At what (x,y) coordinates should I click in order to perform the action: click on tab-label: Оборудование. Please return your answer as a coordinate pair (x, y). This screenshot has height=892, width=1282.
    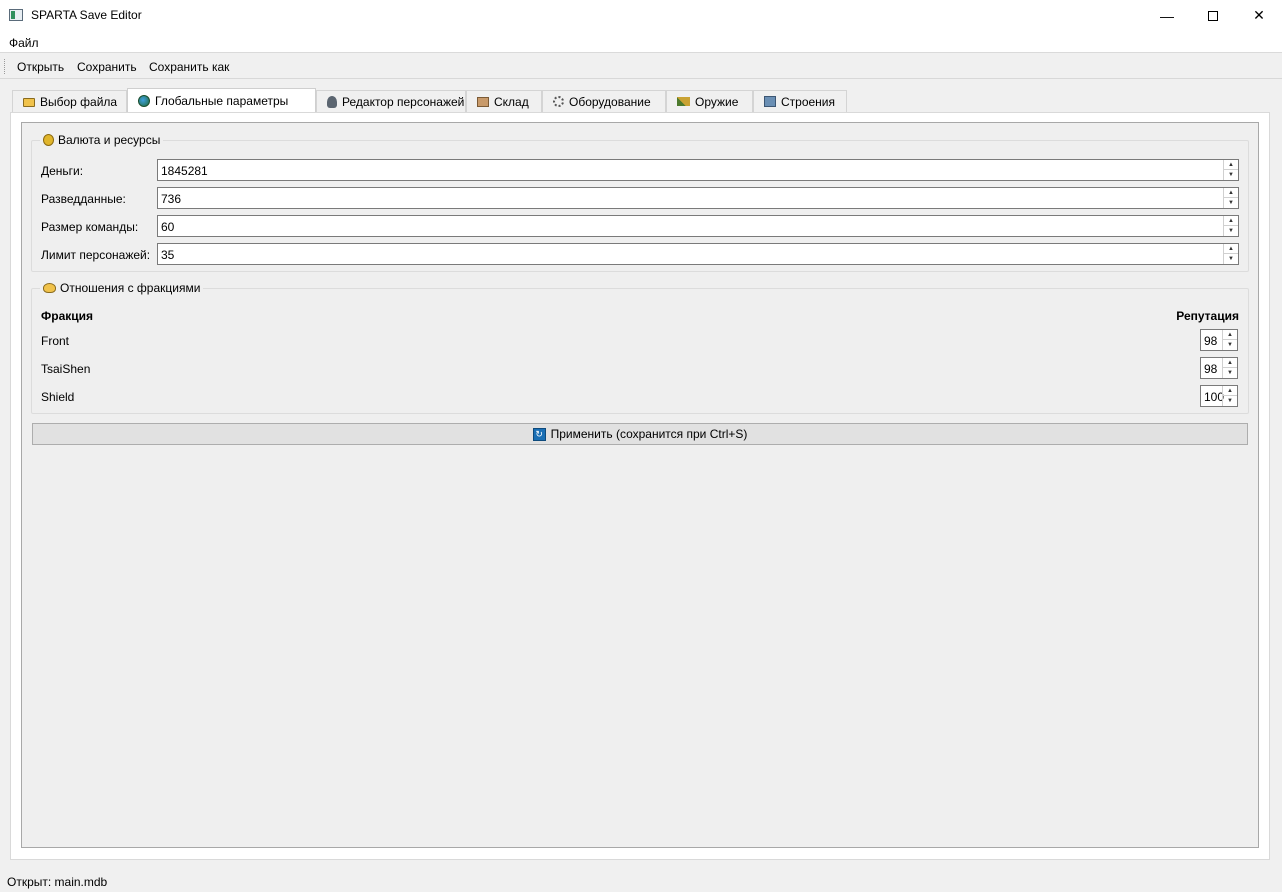
    Looking at the image, I should click on (610, 101).